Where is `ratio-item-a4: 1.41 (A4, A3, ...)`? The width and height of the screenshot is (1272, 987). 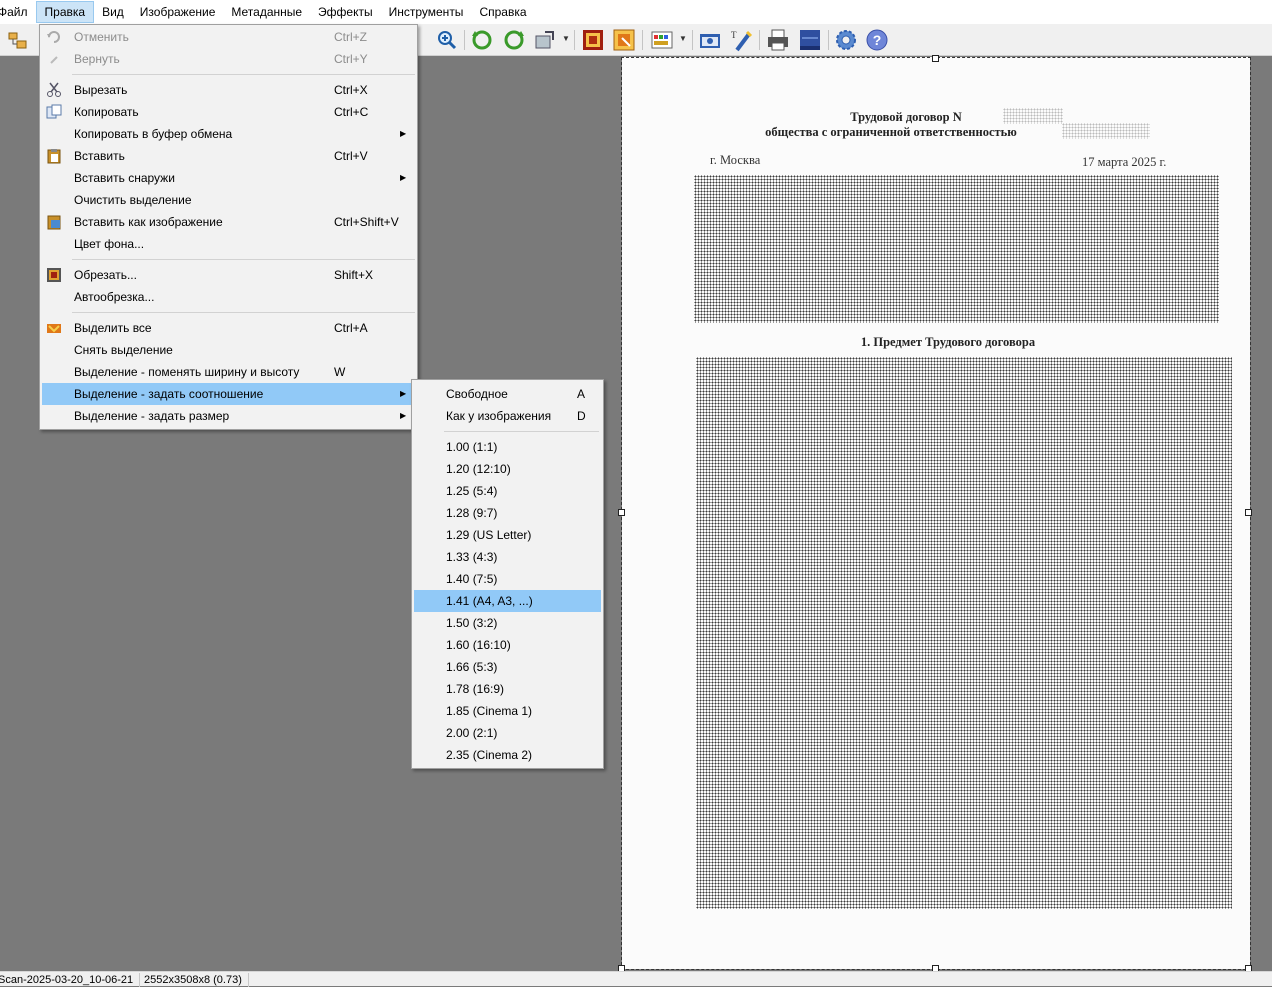 ratio-item-a4: 1.41 (A4, A3, ...) is located at coordinates (507, 601).